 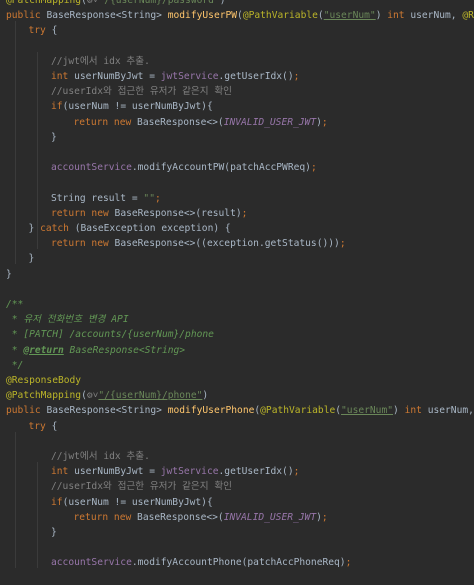 I want to click on code-token: "/{userNum}/phone", so click(x=150, y=396).